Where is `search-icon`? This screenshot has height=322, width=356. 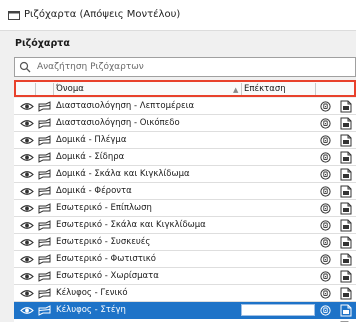 search-icon is located at coordinates (25, 67).